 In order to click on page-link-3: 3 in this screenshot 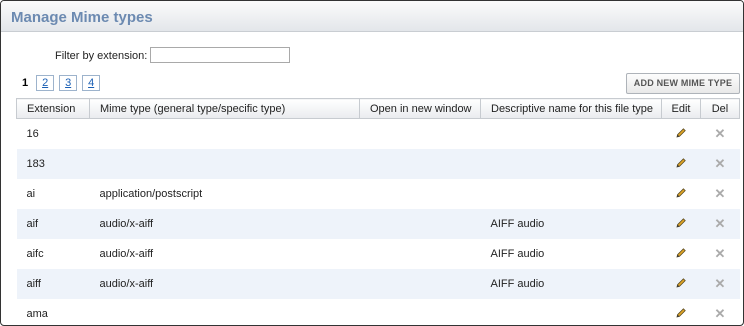, I will do `click(68, 83)`.